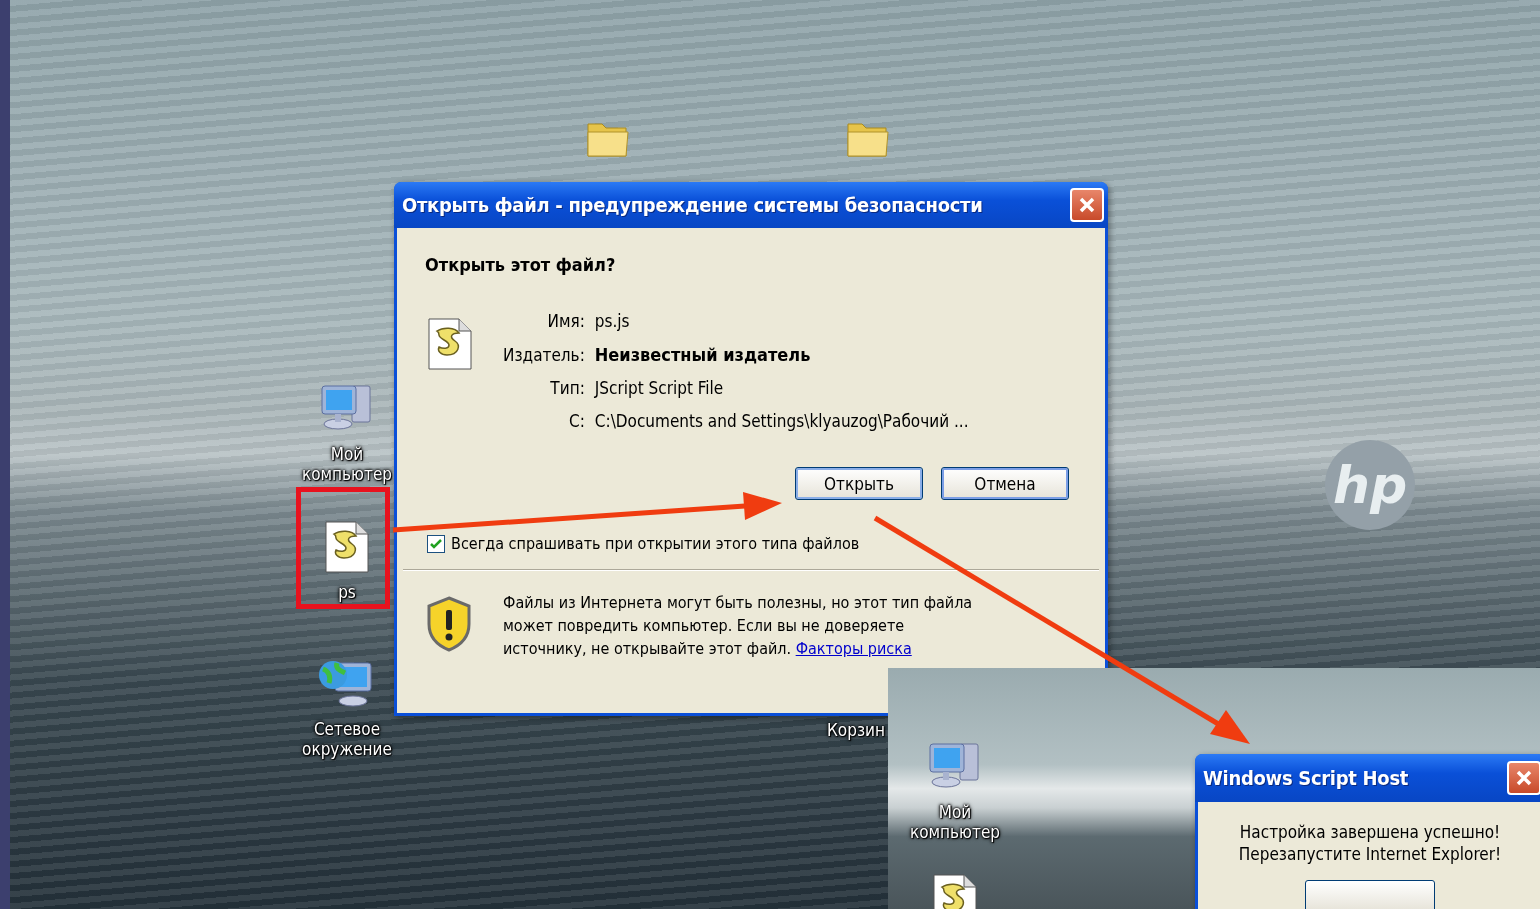 This screenshot has width=1540, height=909. Describe the element at coordinates (544, 355) in the screenshot. I see `field-label: Издатель:` at that location.